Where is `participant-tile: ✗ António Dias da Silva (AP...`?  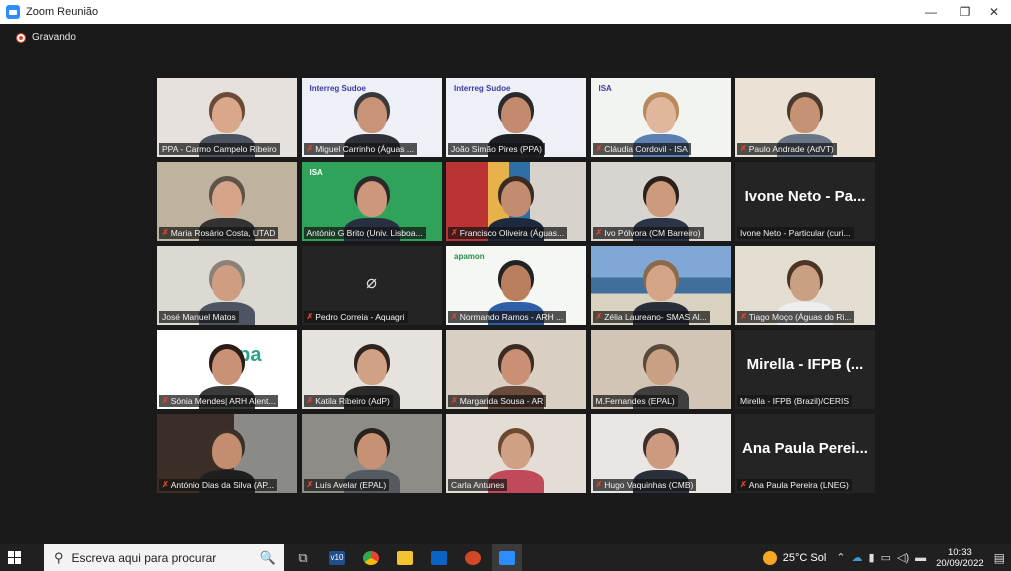 participant-tile: ✗ António Dias da Silva (AP... is located at coordinates (227, 453).